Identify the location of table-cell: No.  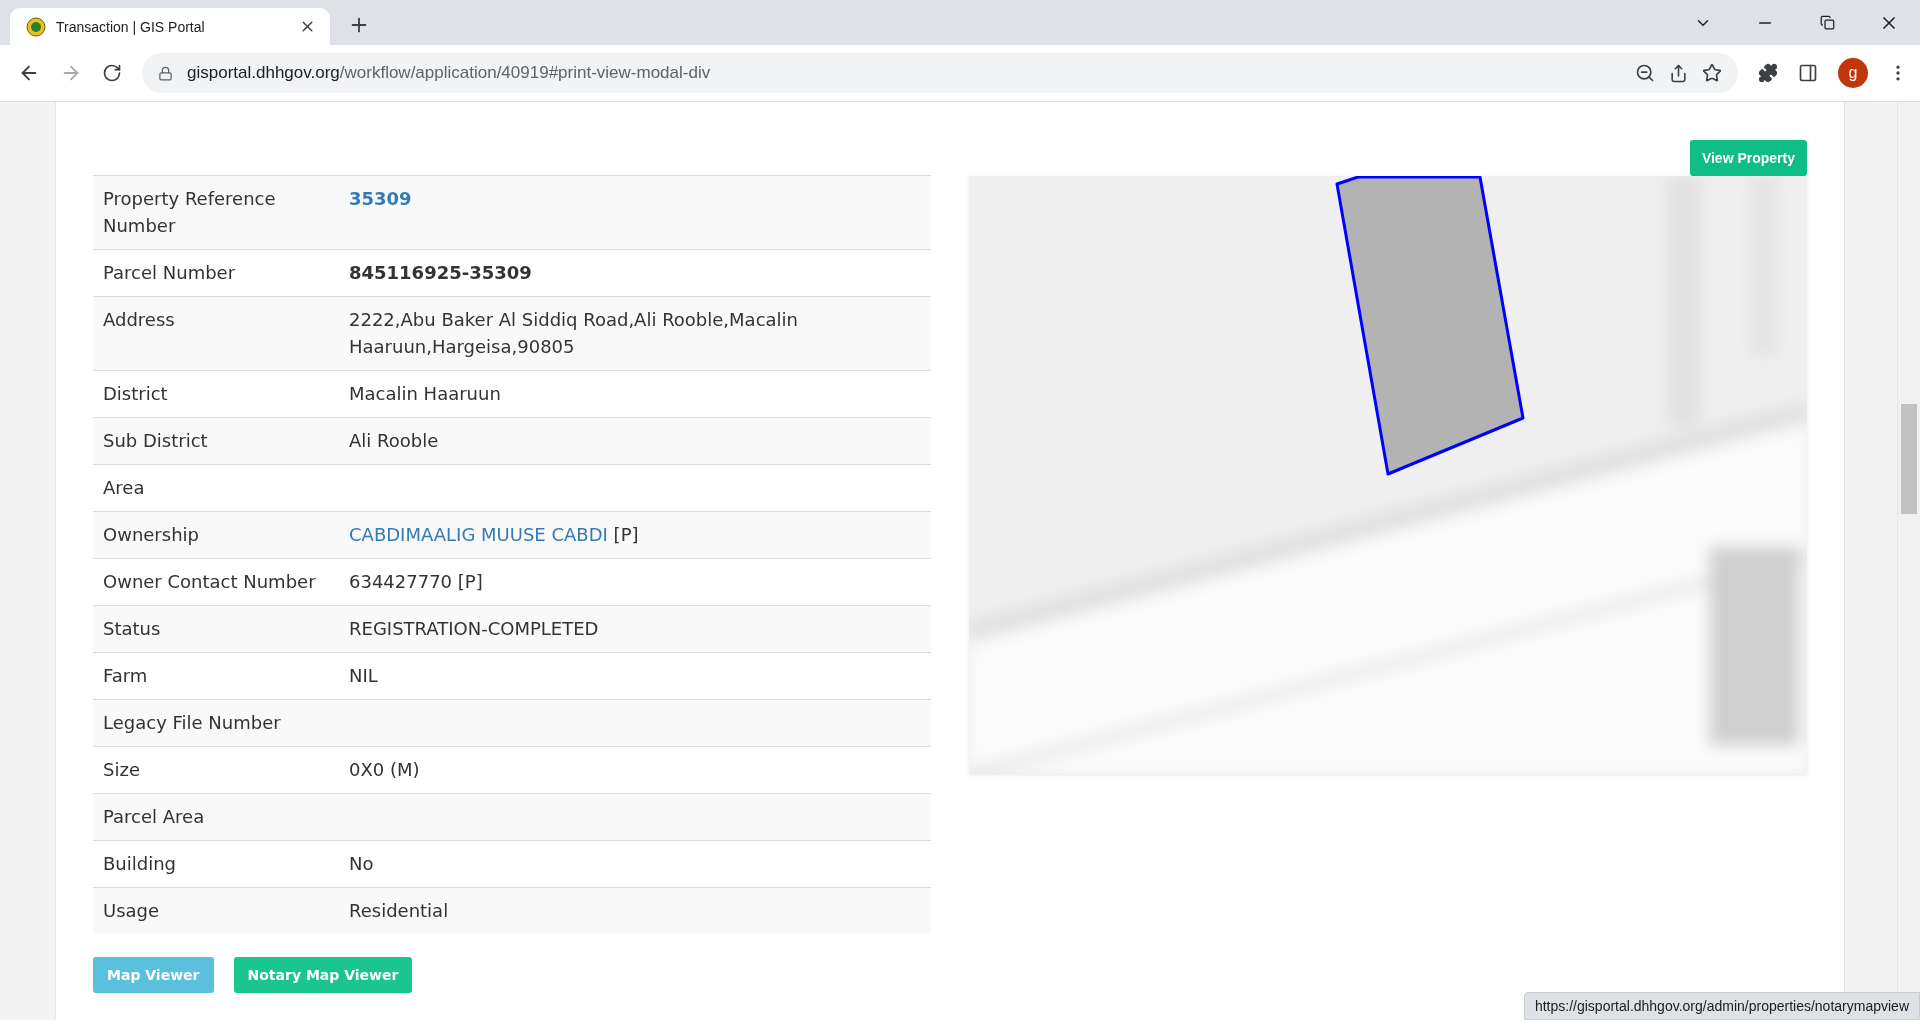
(635, 864).